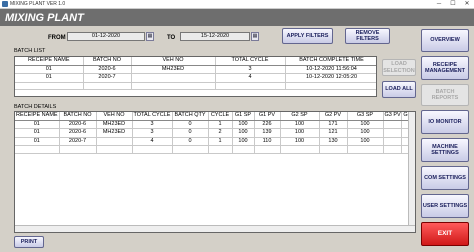 The width and height of the screenshot is (474, 252). Describe the element at coordinates (171, 38) in the screenshot. I see `to-label: TO` at that location.